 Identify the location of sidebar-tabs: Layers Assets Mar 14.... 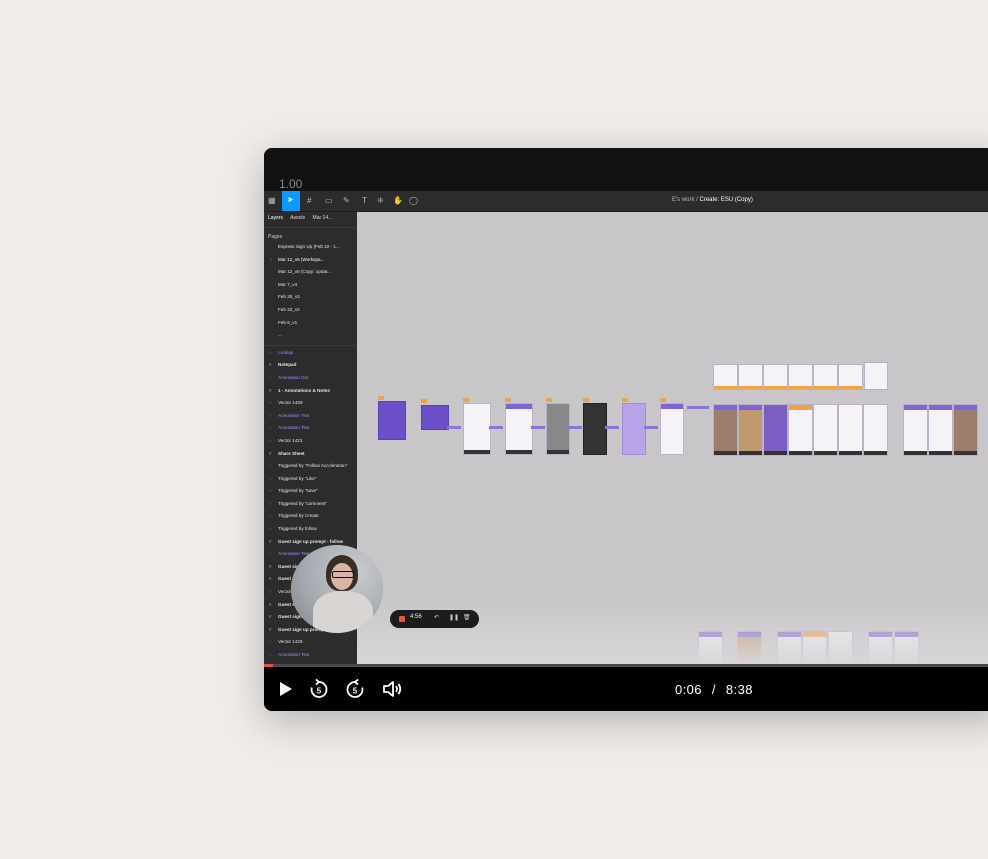
(310, 220).